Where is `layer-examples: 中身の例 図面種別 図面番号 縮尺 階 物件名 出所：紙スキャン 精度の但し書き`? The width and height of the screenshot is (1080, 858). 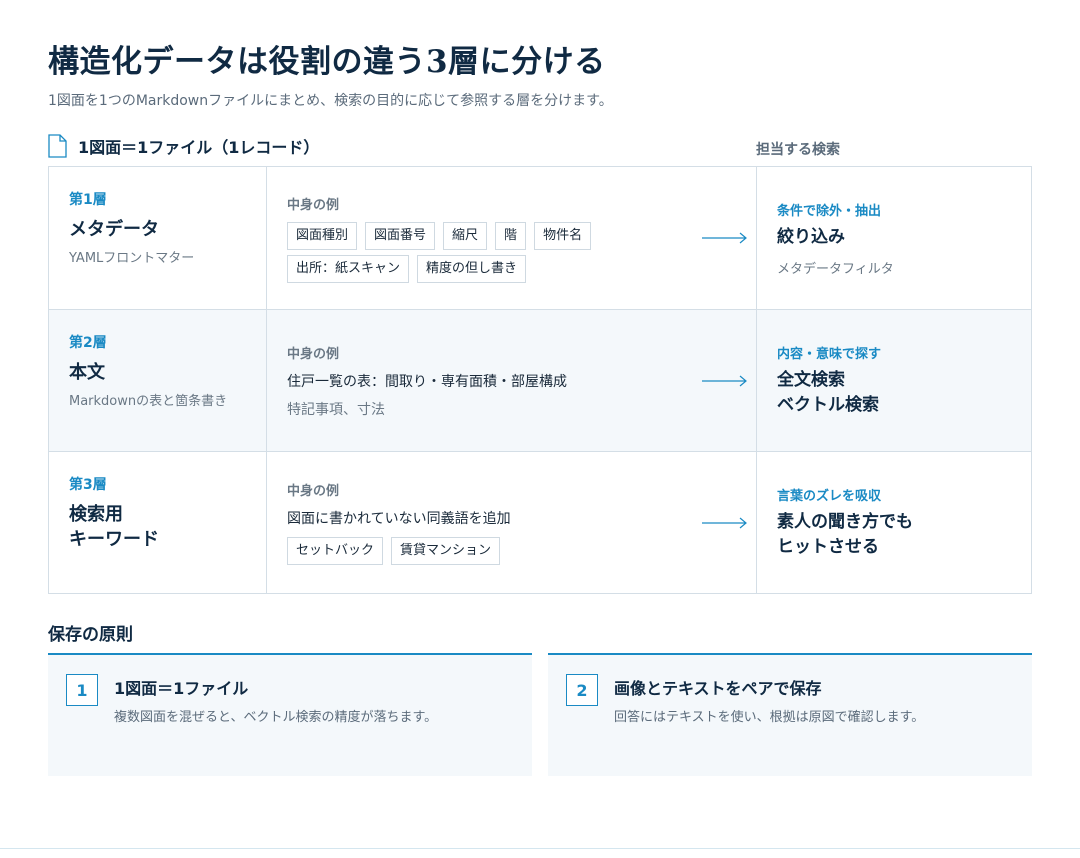
layer-examples: 中身の例 図面種別 図面番号 縮尺 階 物件名 出所：紙スキャン 精度の但し書き is located at coordinates (512, 238).